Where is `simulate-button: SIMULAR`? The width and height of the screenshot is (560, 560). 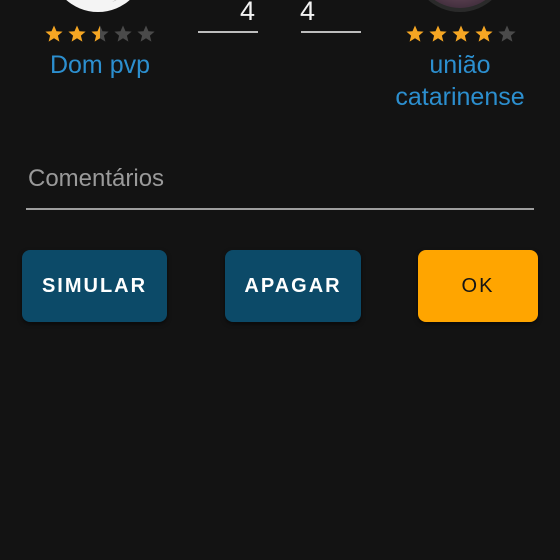
simulate-button: SIMULAR is located at coordinates (94, 286).